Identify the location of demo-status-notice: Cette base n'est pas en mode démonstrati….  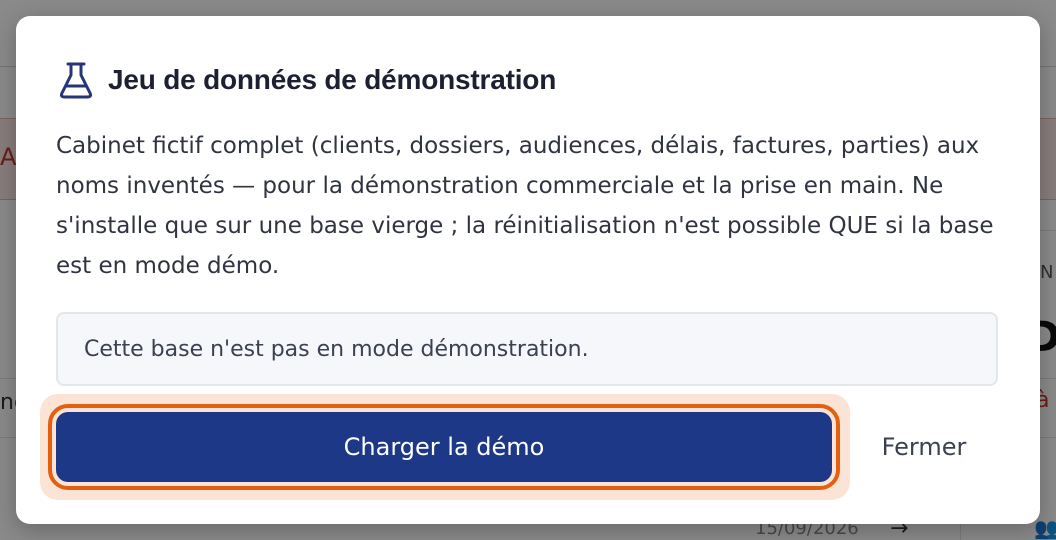
(527, 349).